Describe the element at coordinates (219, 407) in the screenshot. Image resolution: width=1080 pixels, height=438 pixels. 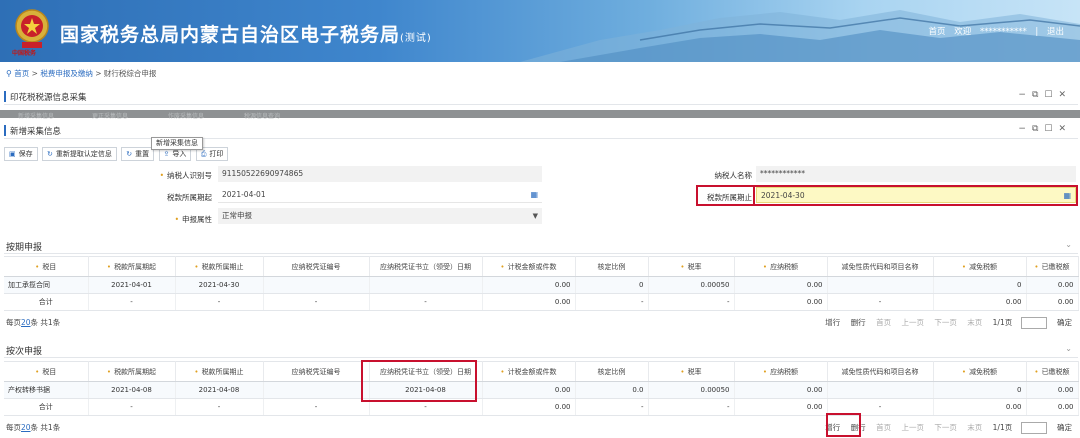
I see `cell-period-end: -` at that location.